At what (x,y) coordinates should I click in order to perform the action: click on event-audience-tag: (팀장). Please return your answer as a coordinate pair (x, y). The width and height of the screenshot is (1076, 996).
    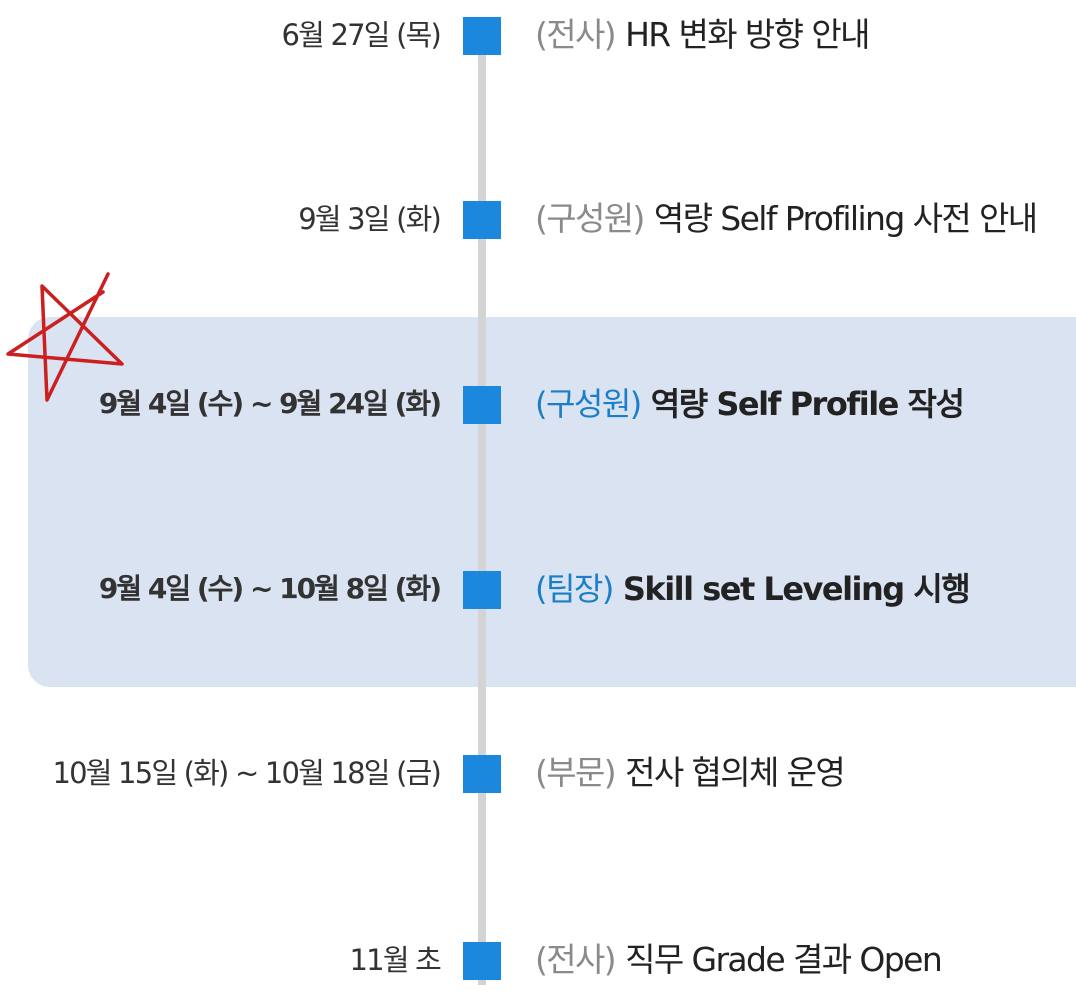
    Looking at the image, I should click on (574, 589).